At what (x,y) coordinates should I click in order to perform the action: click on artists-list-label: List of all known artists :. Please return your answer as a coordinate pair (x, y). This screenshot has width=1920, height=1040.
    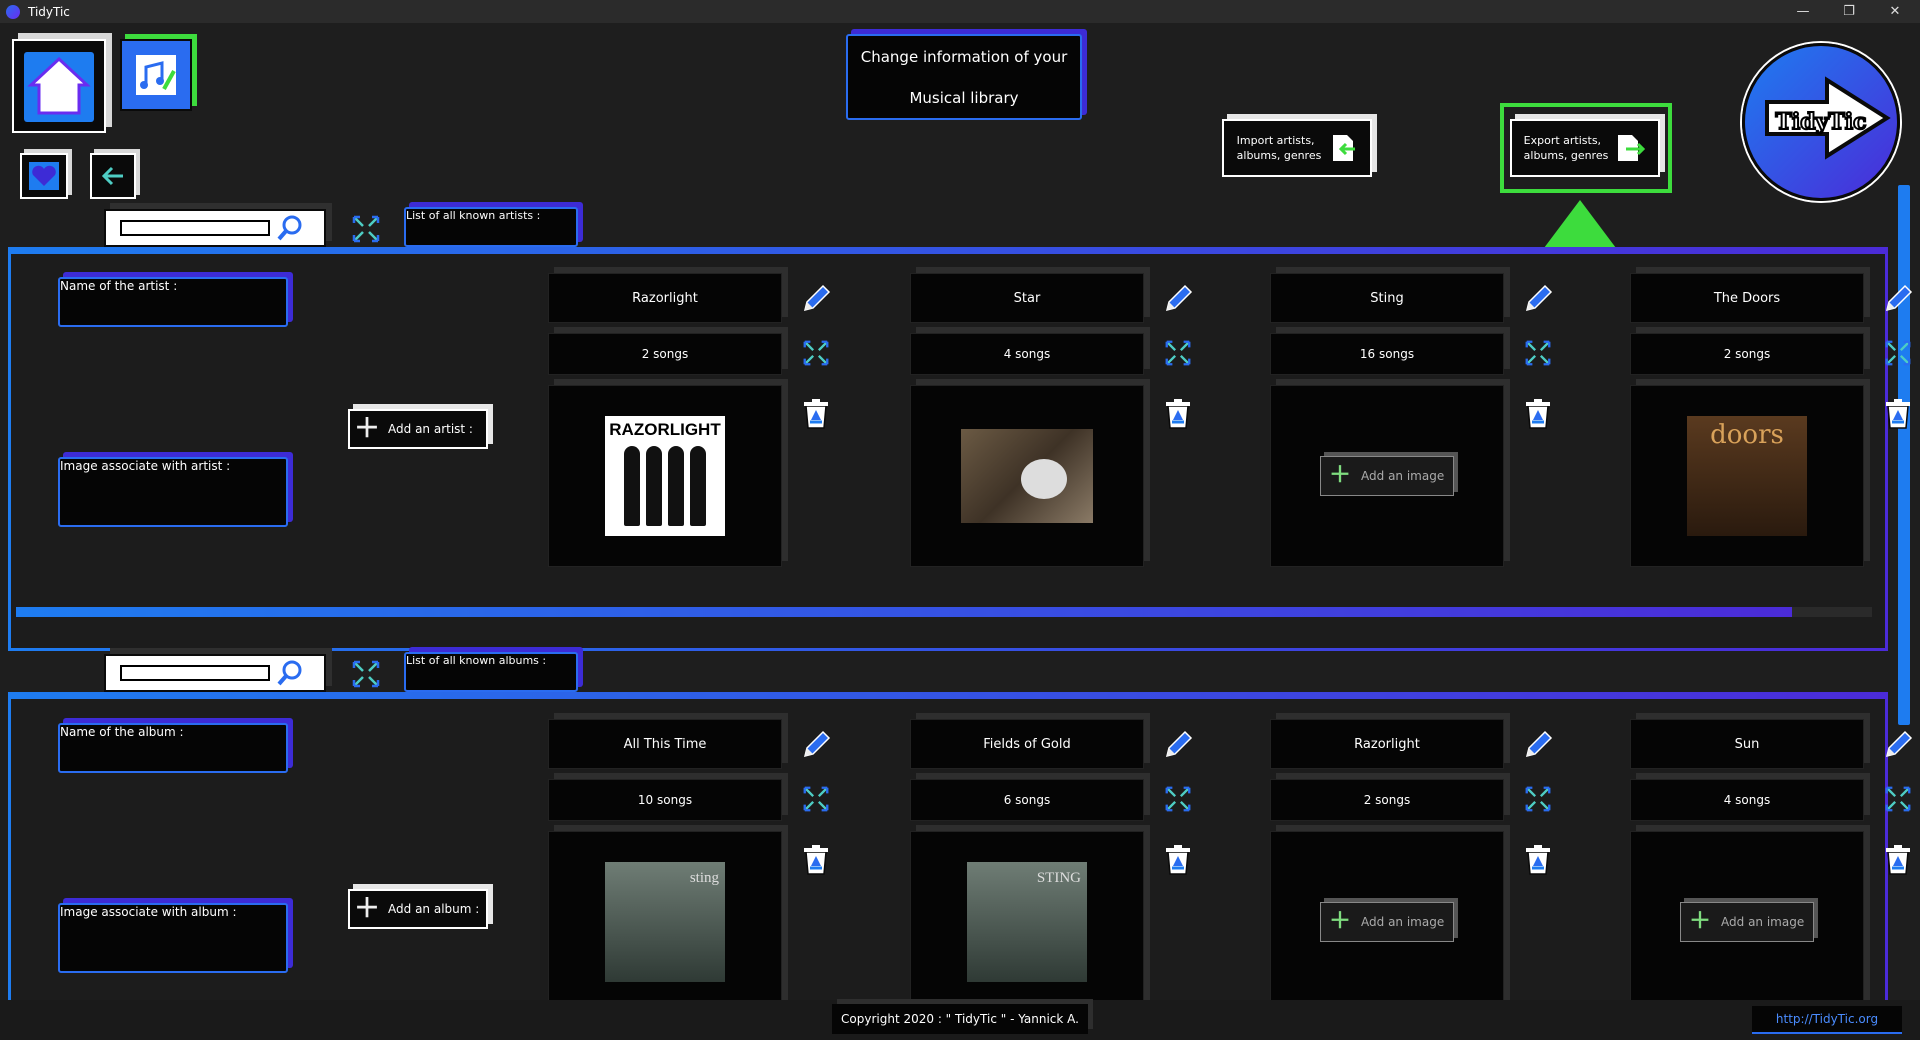
    Looking at the image, I should click on (491, 227).